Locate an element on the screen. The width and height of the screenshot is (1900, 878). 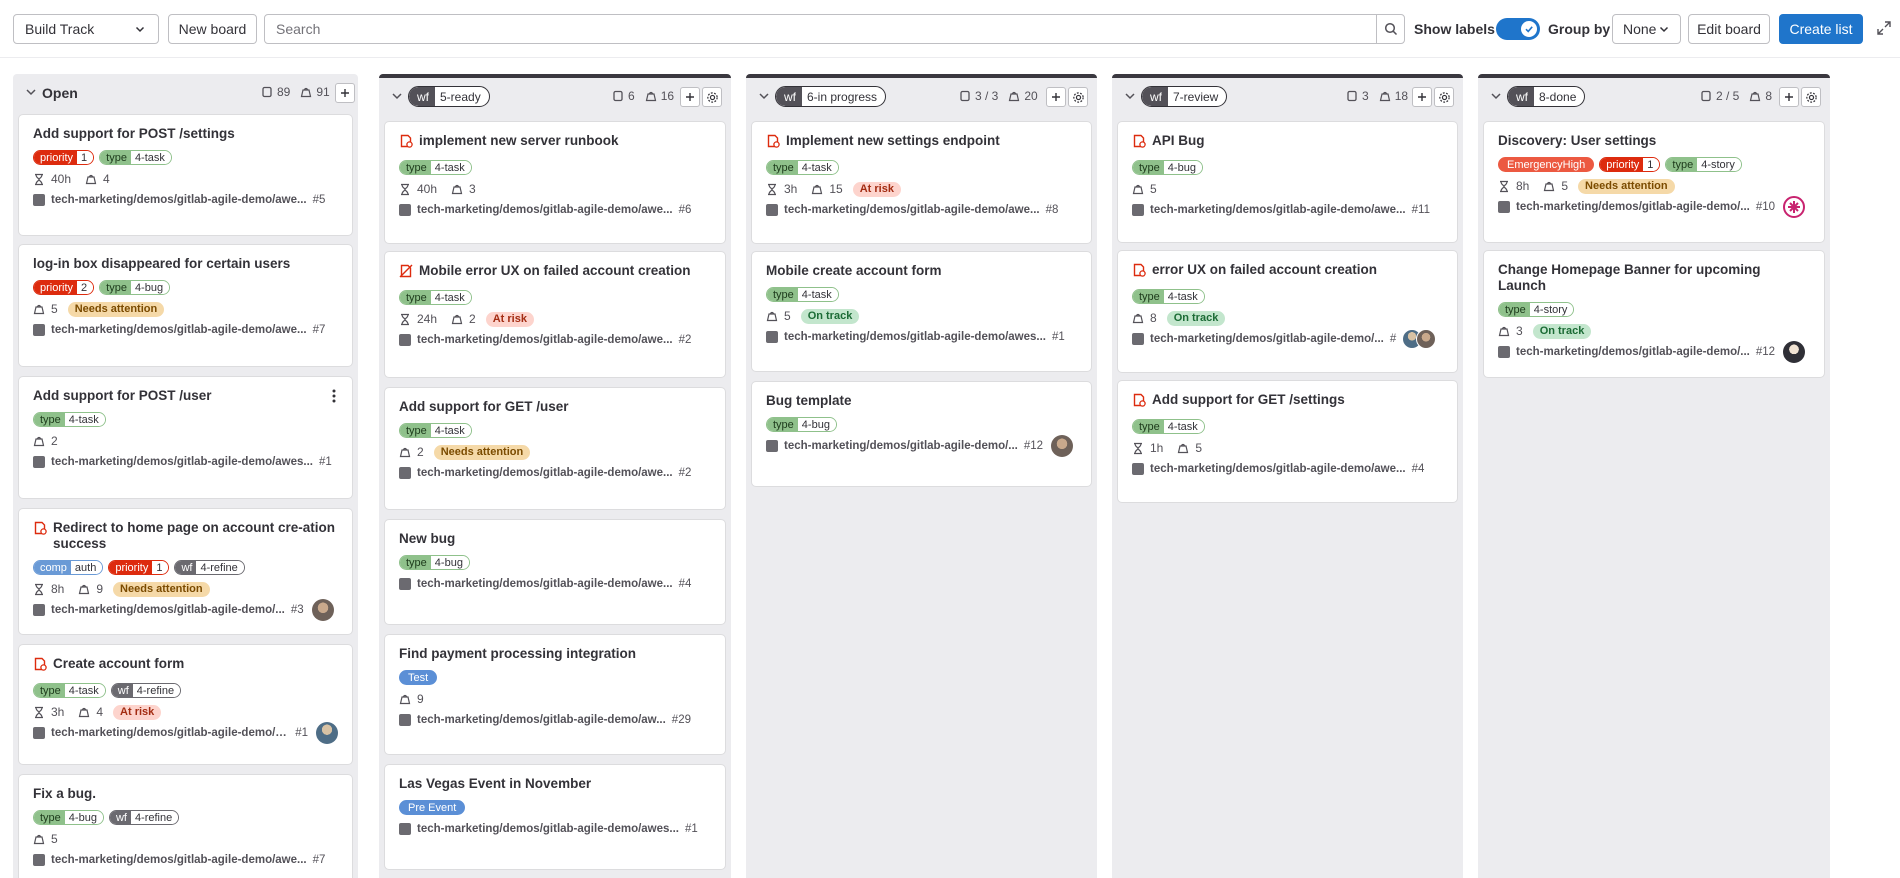
issue-title: API Bug is located at coordinates (1178, 141).